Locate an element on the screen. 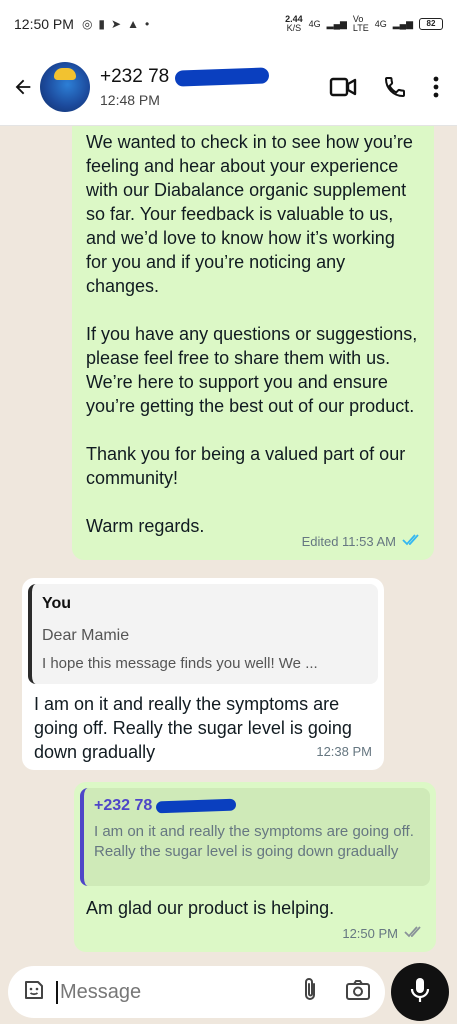 Image resolution: width=457 pixels, height=1024 pixels. contact-info: +232 78 12:48 PM is located at coordinates (185, 87).